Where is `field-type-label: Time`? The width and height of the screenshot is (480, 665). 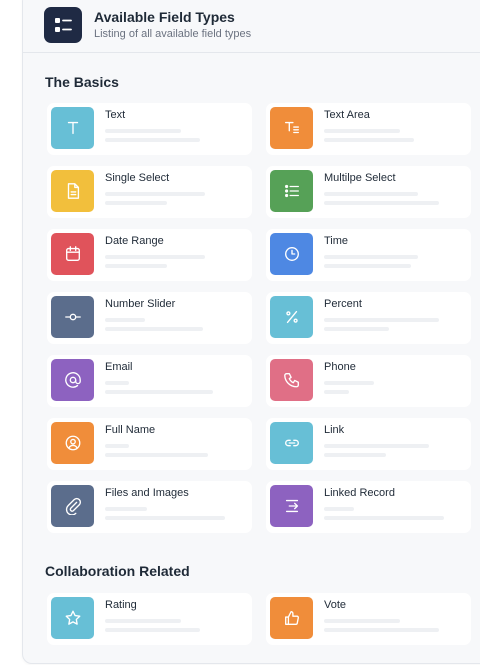 field-type-label: Time is located at coordinates (336, 241).